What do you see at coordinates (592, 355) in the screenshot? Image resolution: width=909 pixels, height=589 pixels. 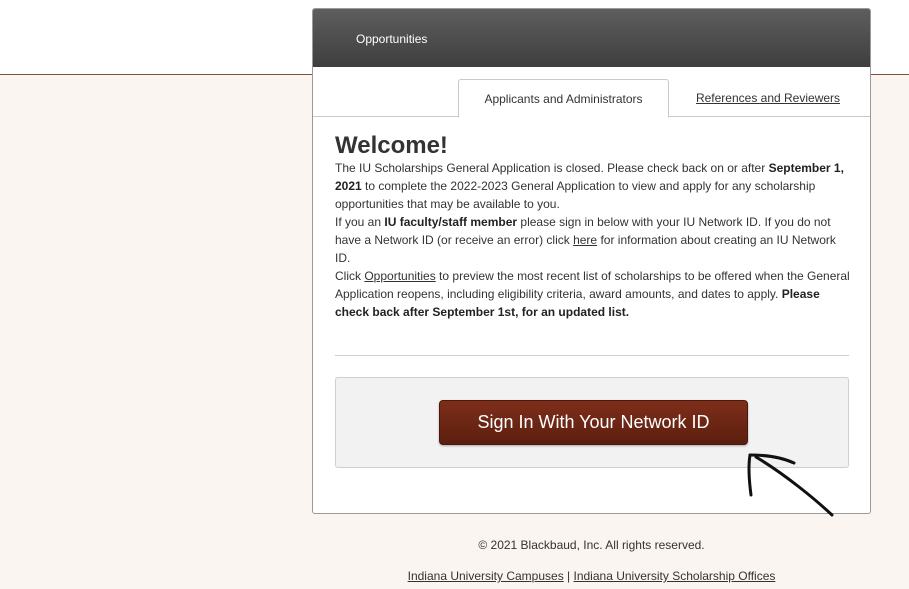 I see `divider` at bounding box center [592, 355].